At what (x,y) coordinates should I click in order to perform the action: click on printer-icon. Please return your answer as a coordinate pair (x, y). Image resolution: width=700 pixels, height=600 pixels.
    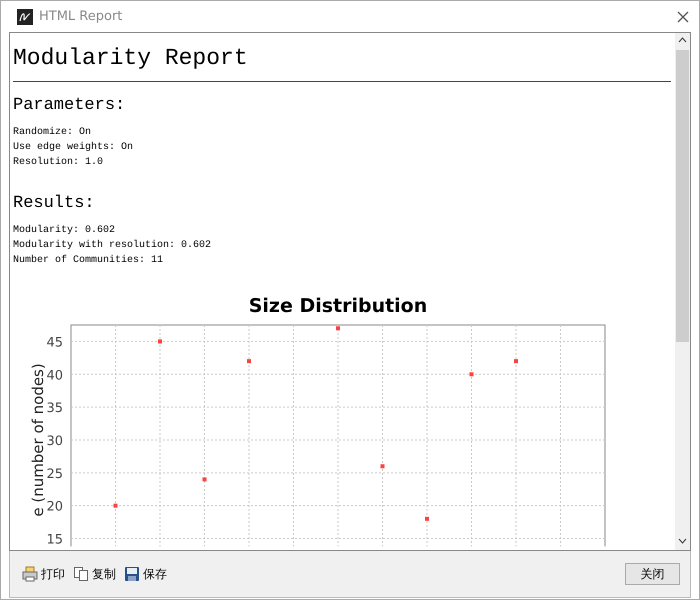
    Looking at the image, I should click on (30, 574).